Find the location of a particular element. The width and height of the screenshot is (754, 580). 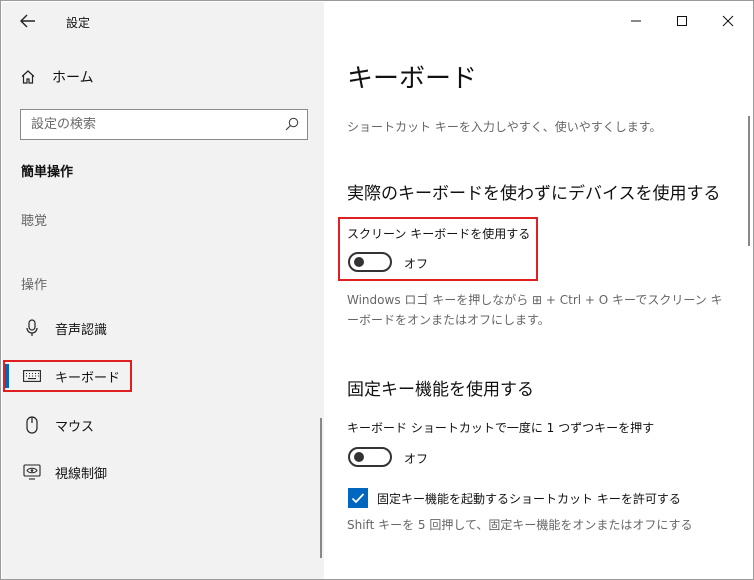

search-input is located at coordinates (156, 124).